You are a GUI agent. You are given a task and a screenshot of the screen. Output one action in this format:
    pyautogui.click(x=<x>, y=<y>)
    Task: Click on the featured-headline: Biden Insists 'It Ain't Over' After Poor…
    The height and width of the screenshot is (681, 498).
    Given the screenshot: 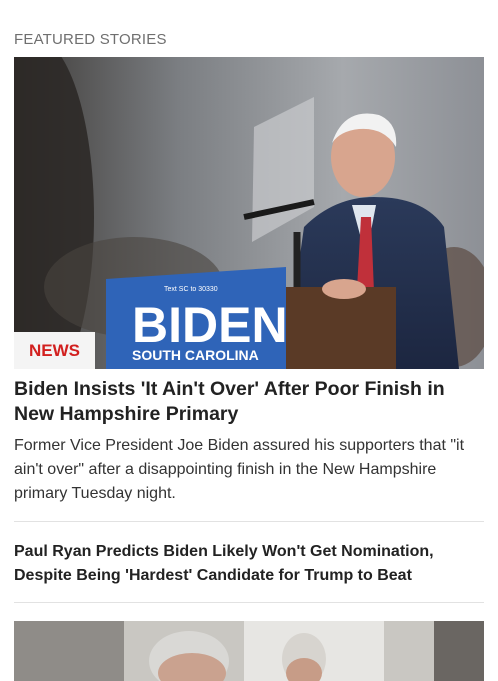 What is the action you would take?
    pyautogui.click(x=249, y=401)
    